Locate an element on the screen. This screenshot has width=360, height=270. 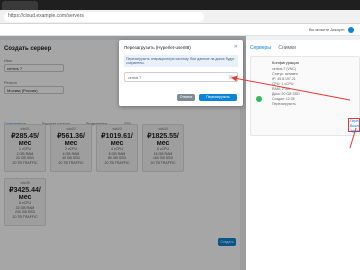
tab-snapshots: Снимки is located at coordinates (287, 48).